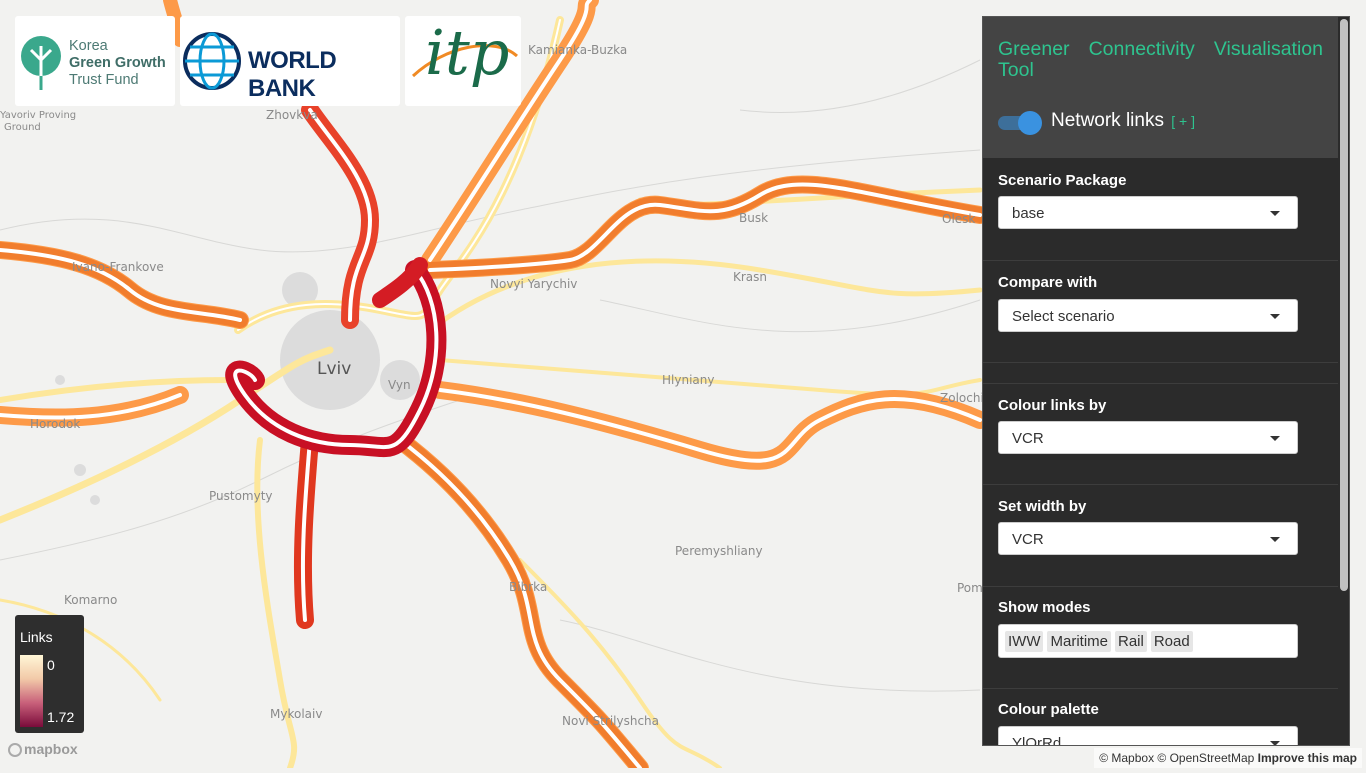 The width and height of the screenshot is (1366, 773). I want to click on scenario-package-value: base, so click(1028, 213).